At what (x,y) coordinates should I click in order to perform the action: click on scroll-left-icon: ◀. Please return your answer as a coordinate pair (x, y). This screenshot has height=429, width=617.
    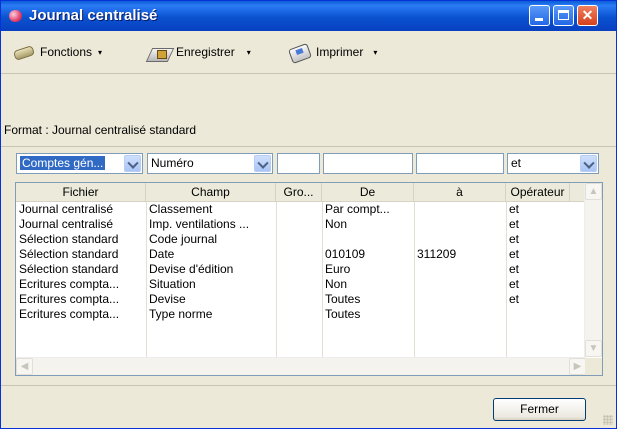
    Looking at the image, I should click on (24, 366).